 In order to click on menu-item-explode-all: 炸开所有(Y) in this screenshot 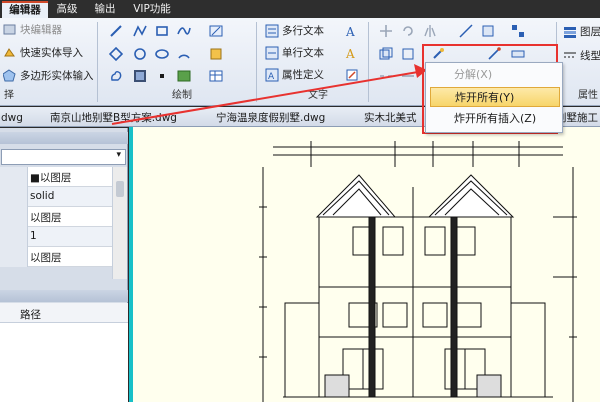, I will do `click(495, 97)`.